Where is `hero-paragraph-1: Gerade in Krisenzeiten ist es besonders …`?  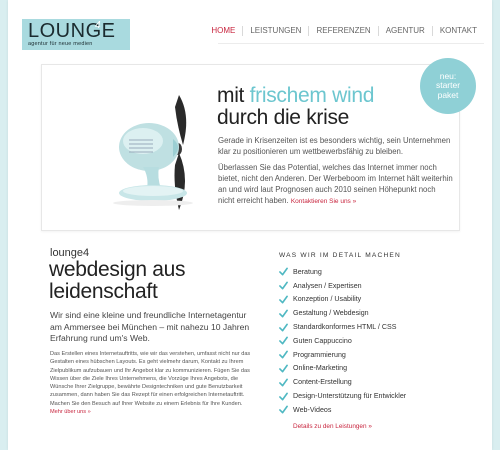
hero-paragraph-1: Gerade in Krisenzeiten ist es besonders … is located at coordinates (334, 146).